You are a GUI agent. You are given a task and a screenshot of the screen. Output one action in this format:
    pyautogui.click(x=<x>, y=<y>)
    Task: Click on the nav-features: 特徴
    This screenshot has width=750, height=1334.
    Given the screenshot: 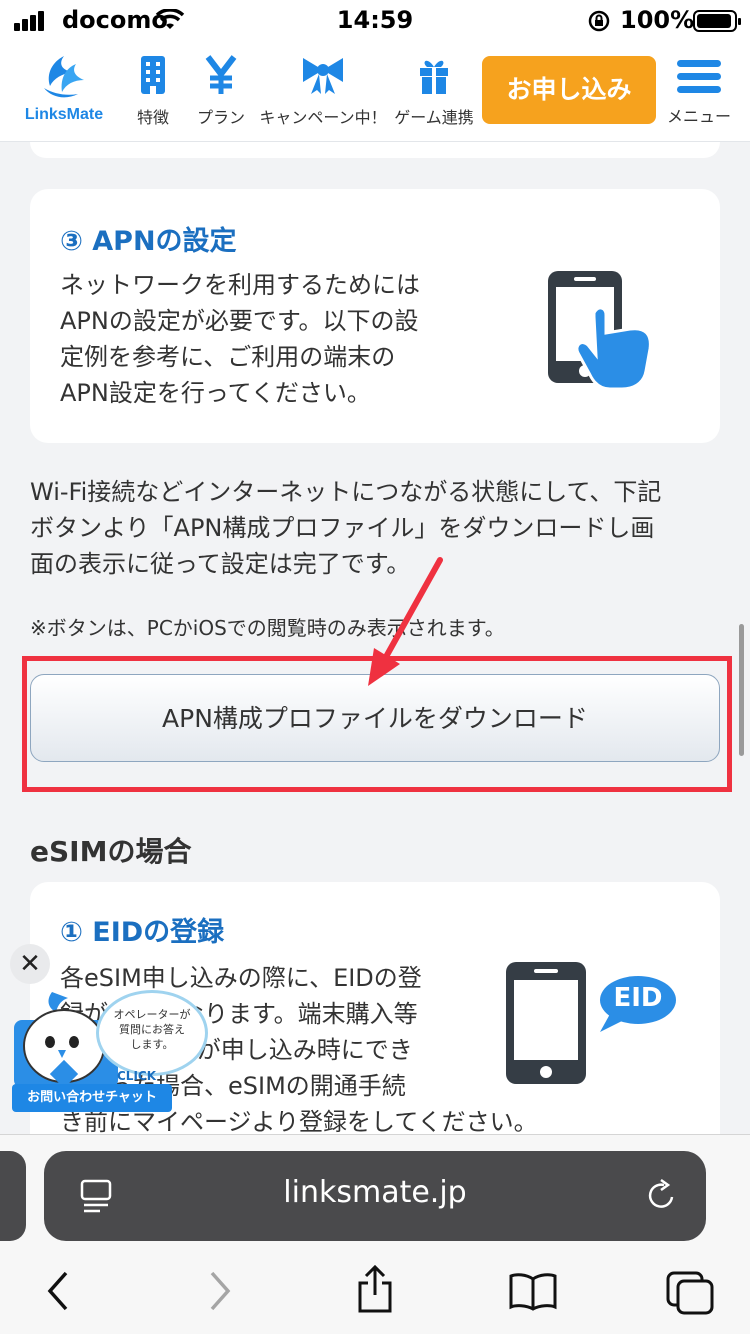 What is the action you would take?
    pyautogui.click(x=153, y=91)
    